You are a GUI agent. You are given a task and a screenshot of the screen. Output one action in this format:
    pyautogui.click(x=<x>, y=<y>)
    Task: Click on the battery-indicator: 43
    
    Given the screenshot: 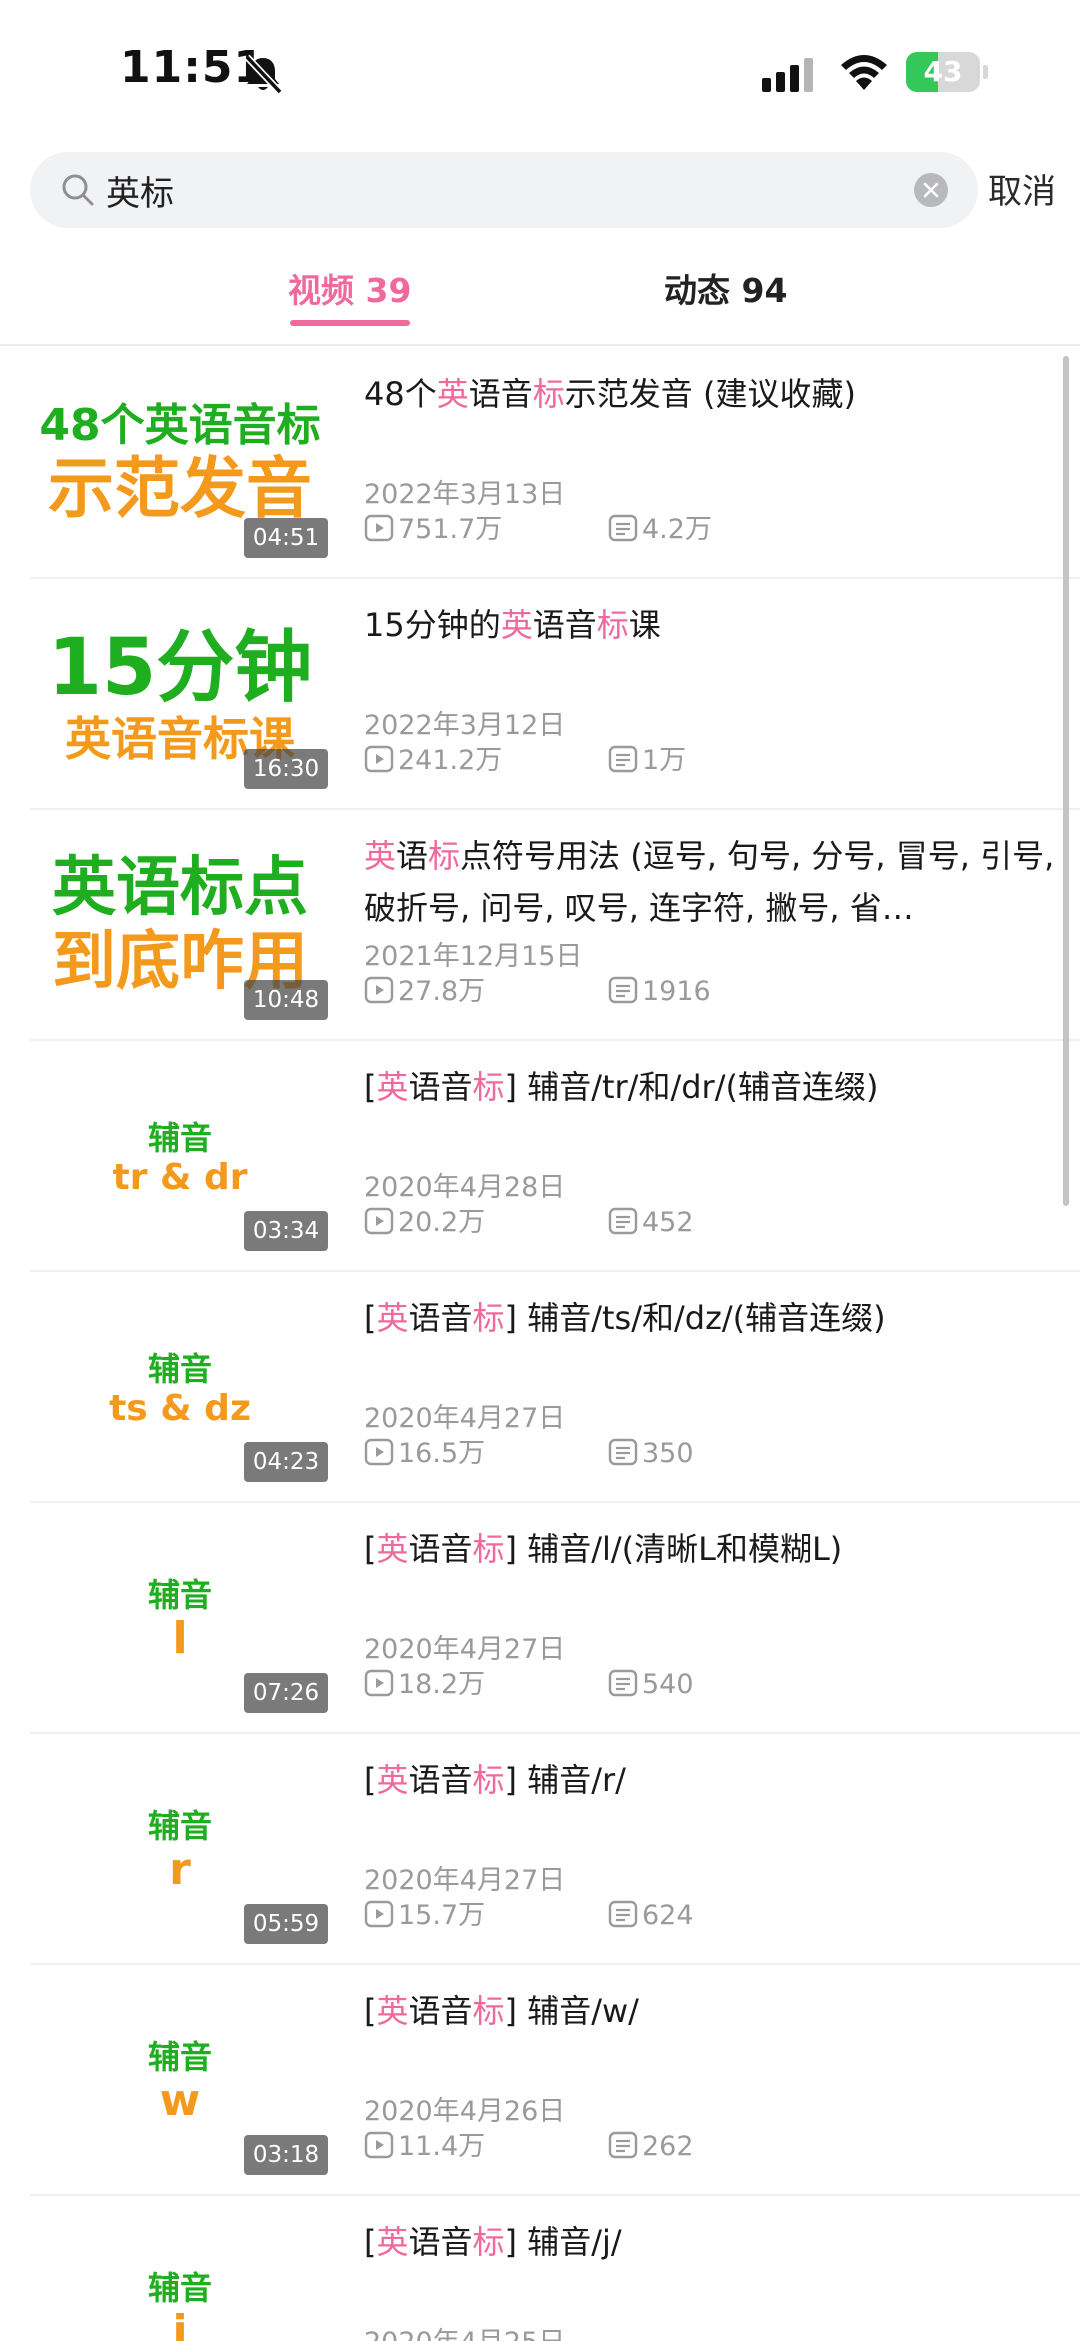 What is the action you would take?
    pyautogui.click(x=947, y=72)
    